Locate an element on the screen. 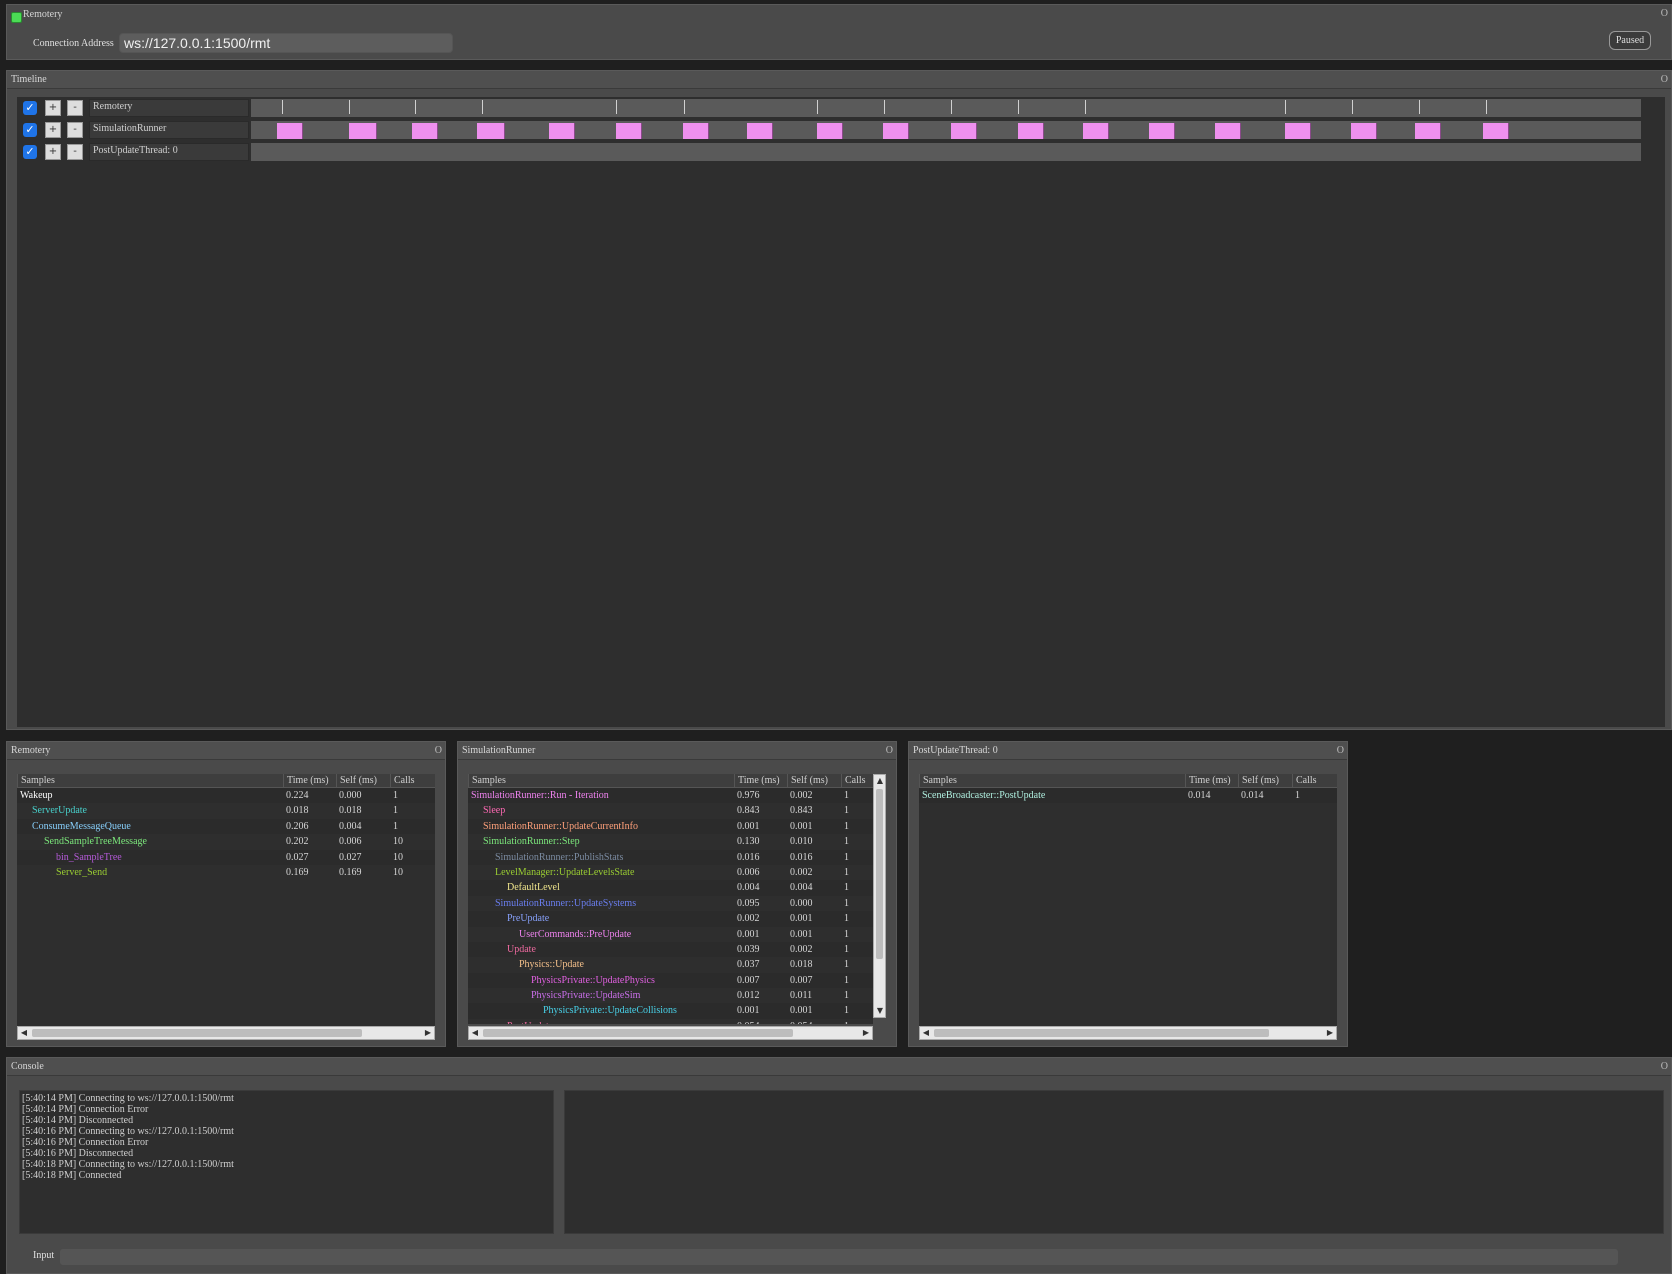 The image size is (1672, 1274). console-close-button: O is located at coordinates (1664, 1067).